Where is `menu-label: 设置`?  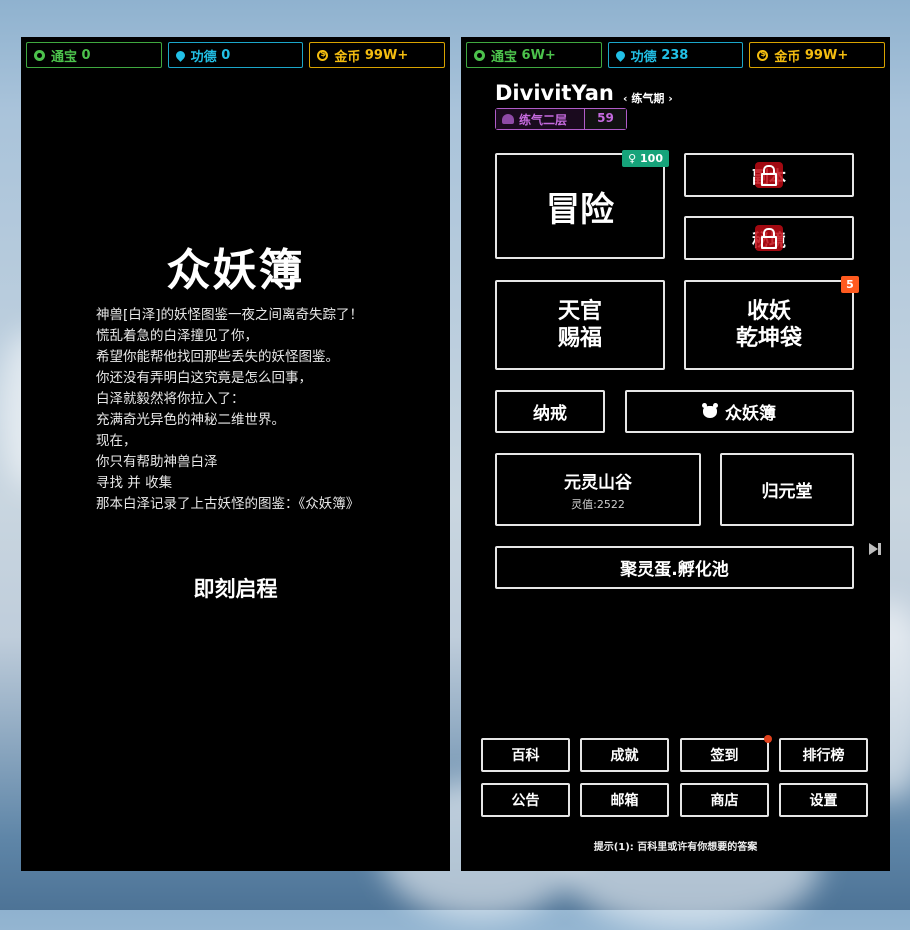 menu-label: 设置 is located at coordinates (823, 801).